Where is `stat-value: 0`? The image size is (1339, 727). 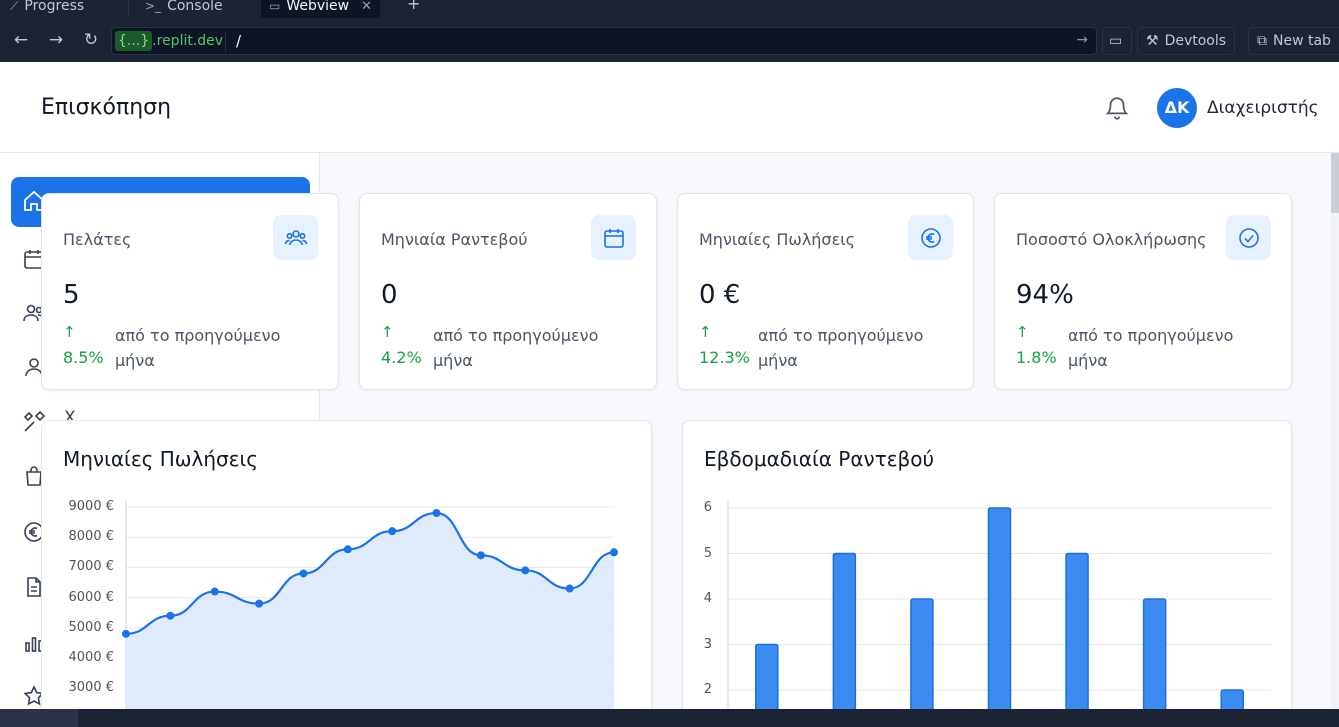 stat-value: 0 is located at coordinates (389, 295).